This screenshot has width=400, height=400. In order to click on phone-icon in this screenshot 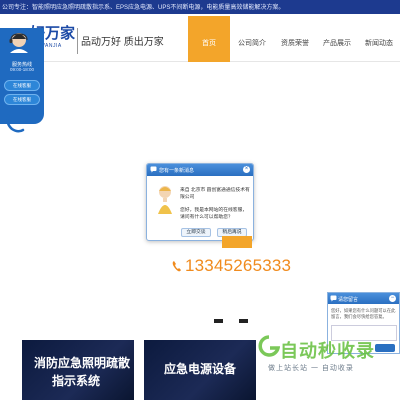, I will do `click(176, 266)`.